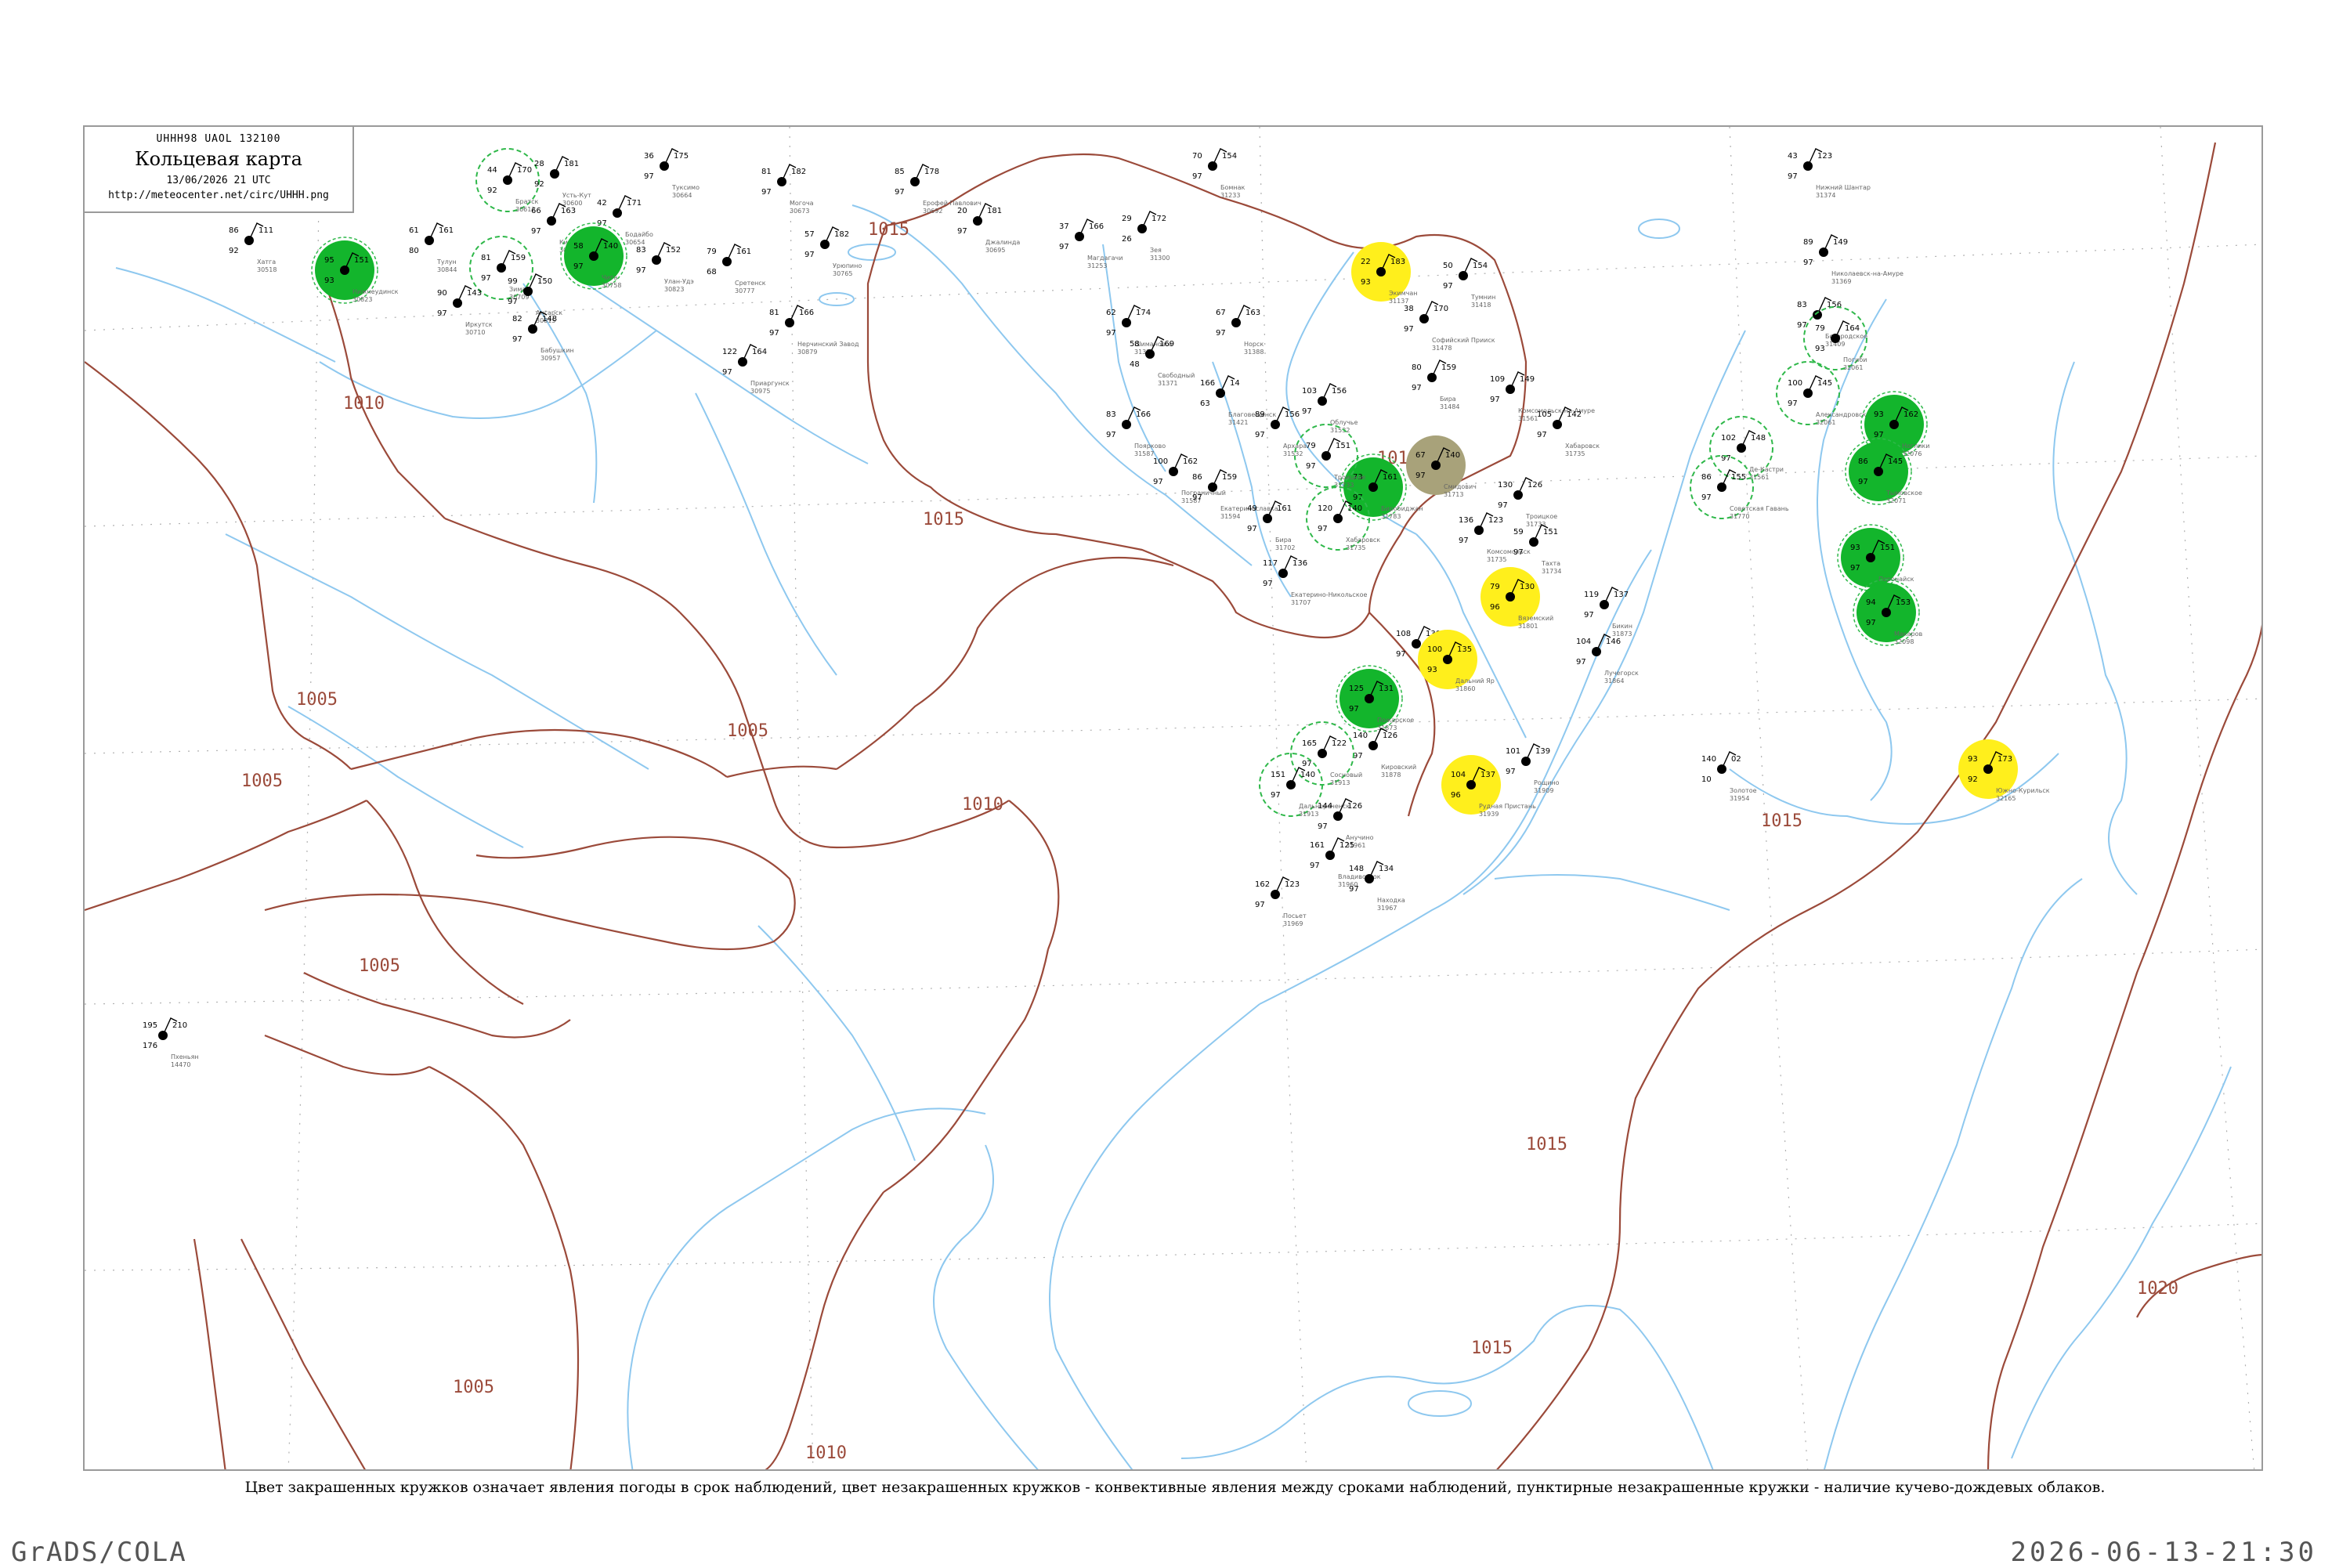 This screenshot has width=2350, height=1568. I want to click on station-dewpoint: 96, so click(1495, 607).